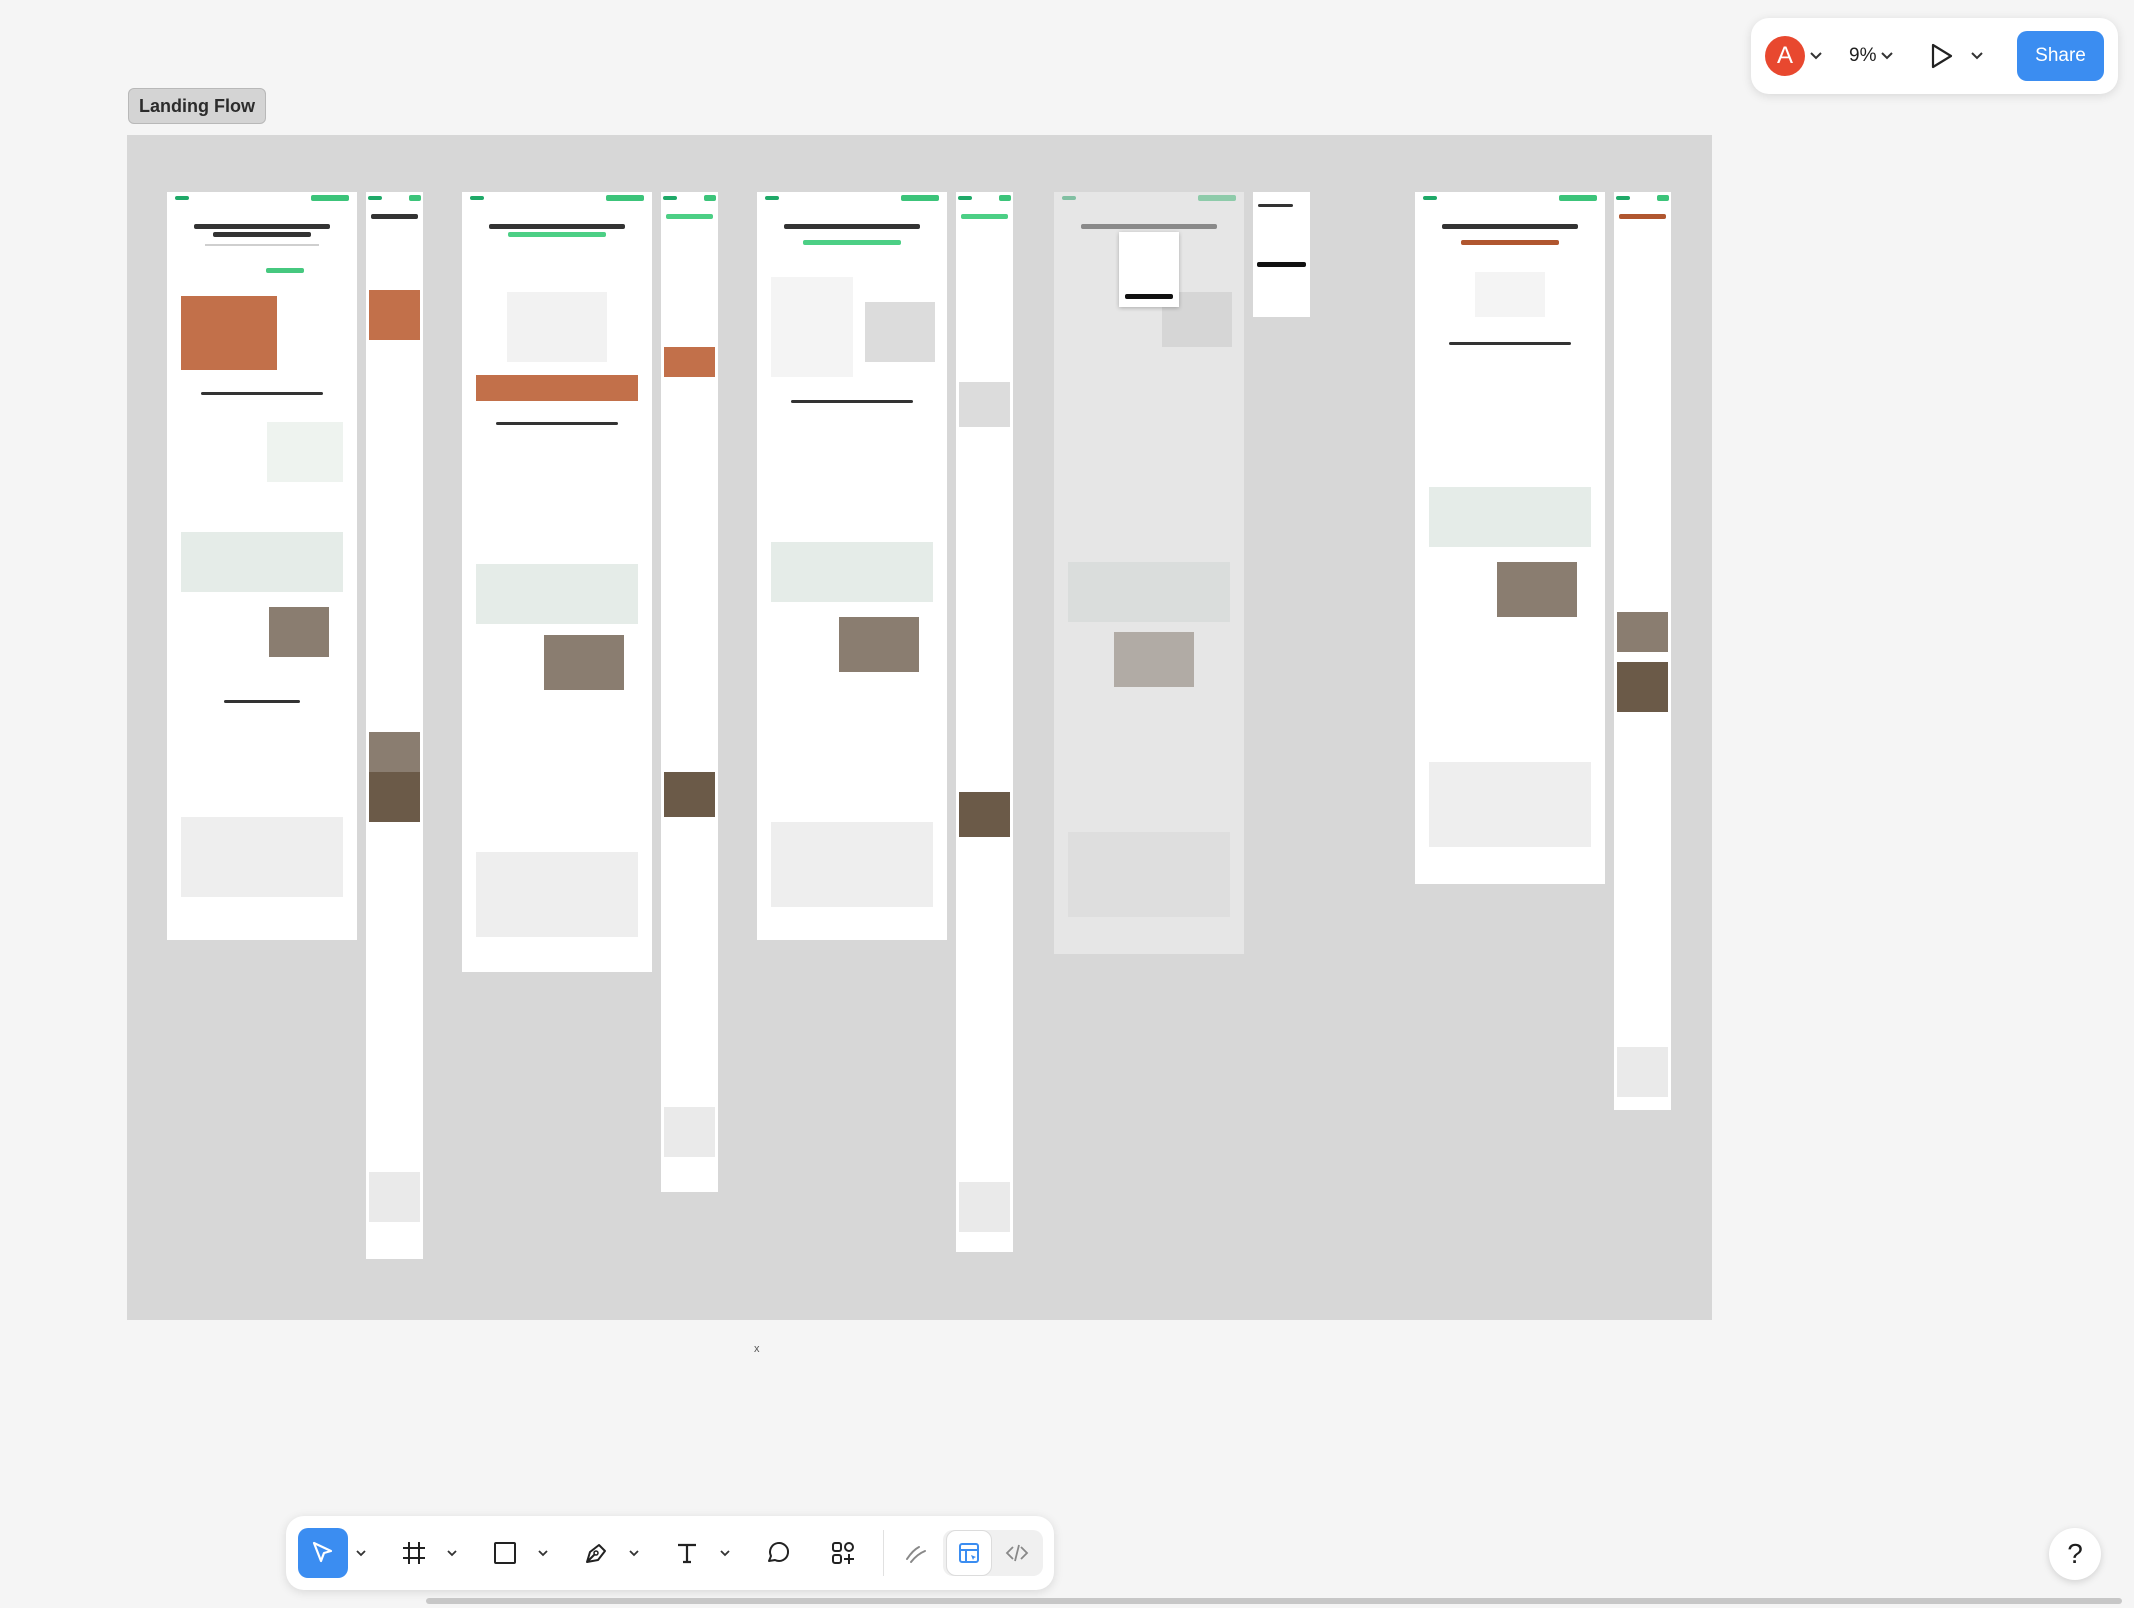 The image size is (2134, 1608). What do you see at coordinates (1863, 55) in the screenshot?
I see `zoom-level: 9%` at bounding box center [1863, 55].